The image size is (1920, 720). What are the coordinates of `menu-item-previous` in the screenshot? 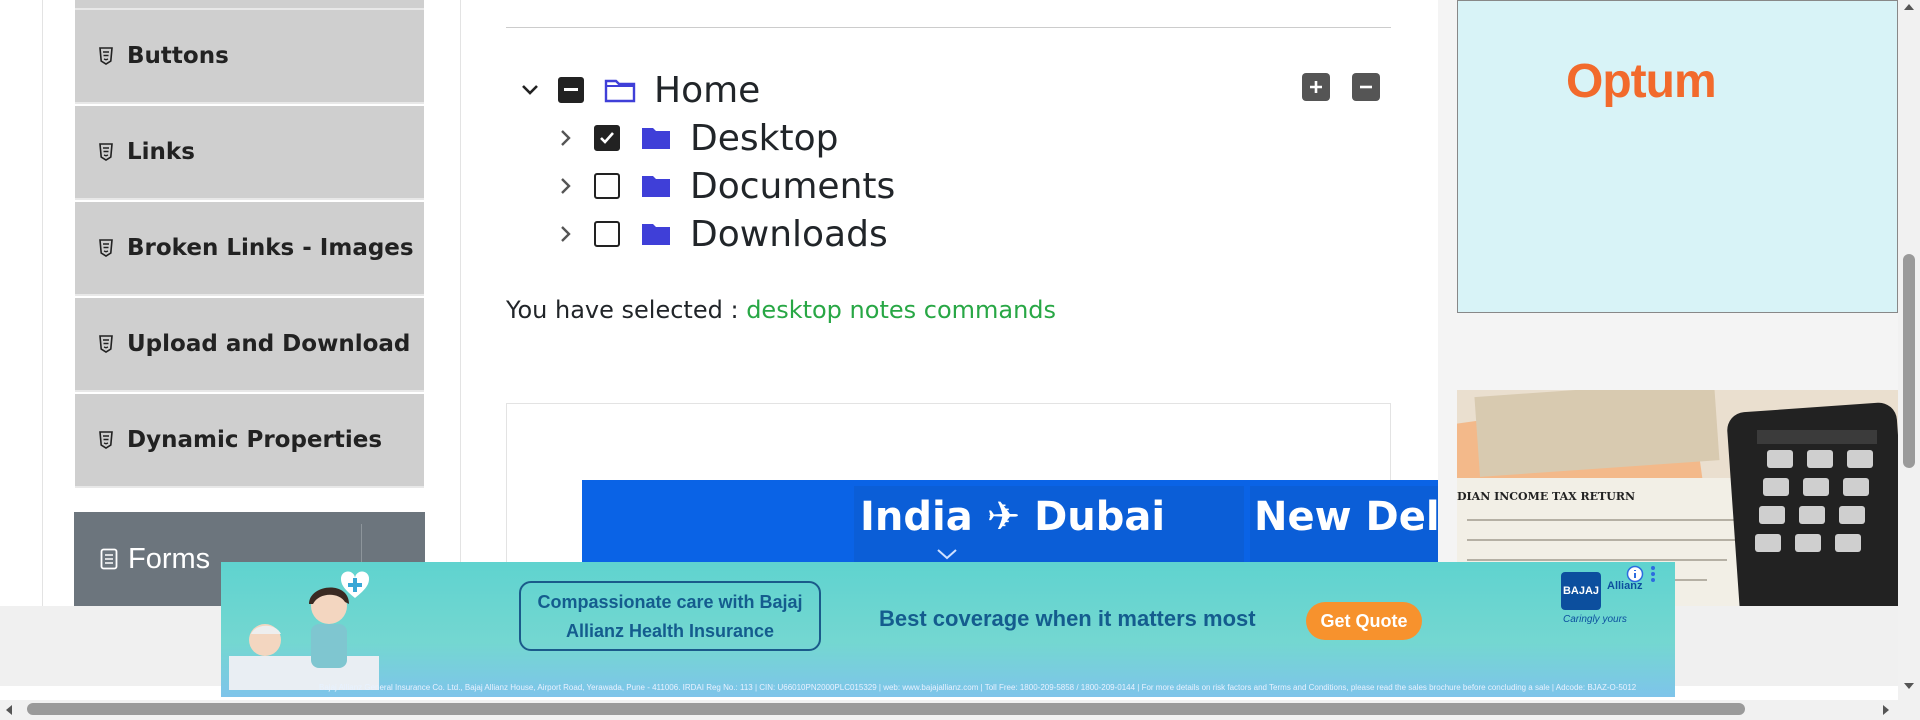 It's located at (249, 5).